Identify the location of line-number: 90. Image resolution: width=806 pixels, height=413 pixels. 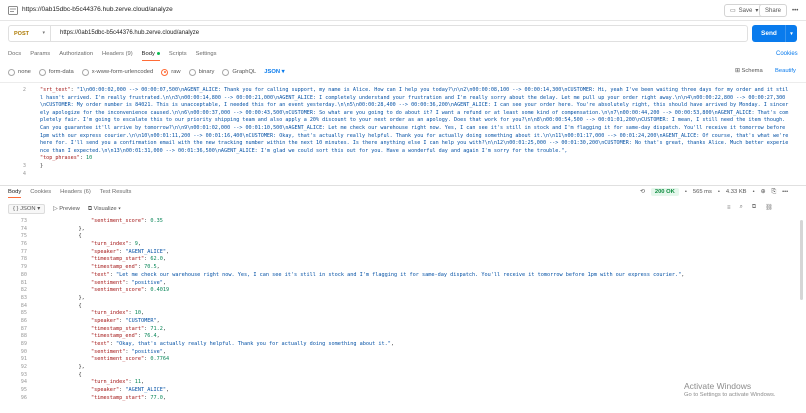
(23, 351).